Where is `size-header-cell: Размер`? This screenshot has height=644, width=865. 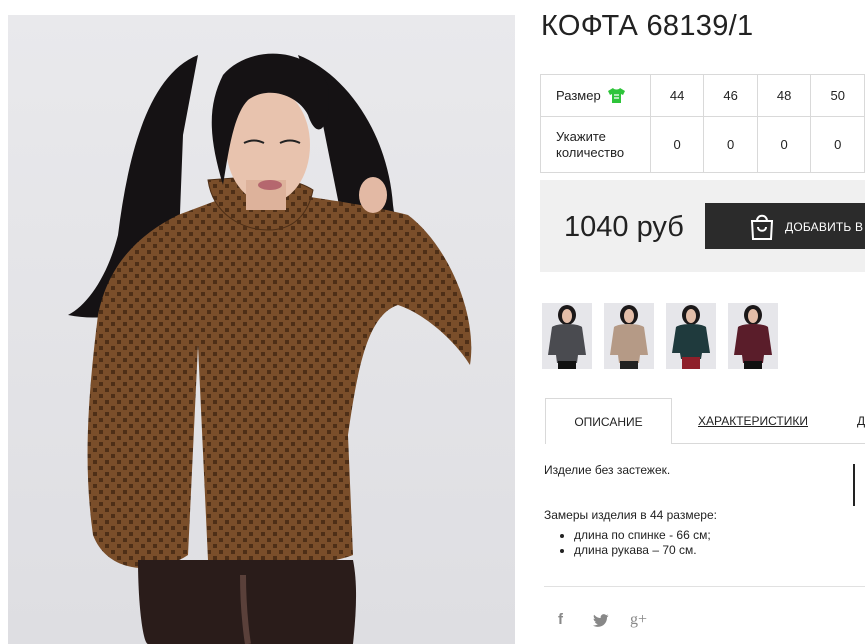
size-header-cell: Размер is located at coordinates (595, 95).